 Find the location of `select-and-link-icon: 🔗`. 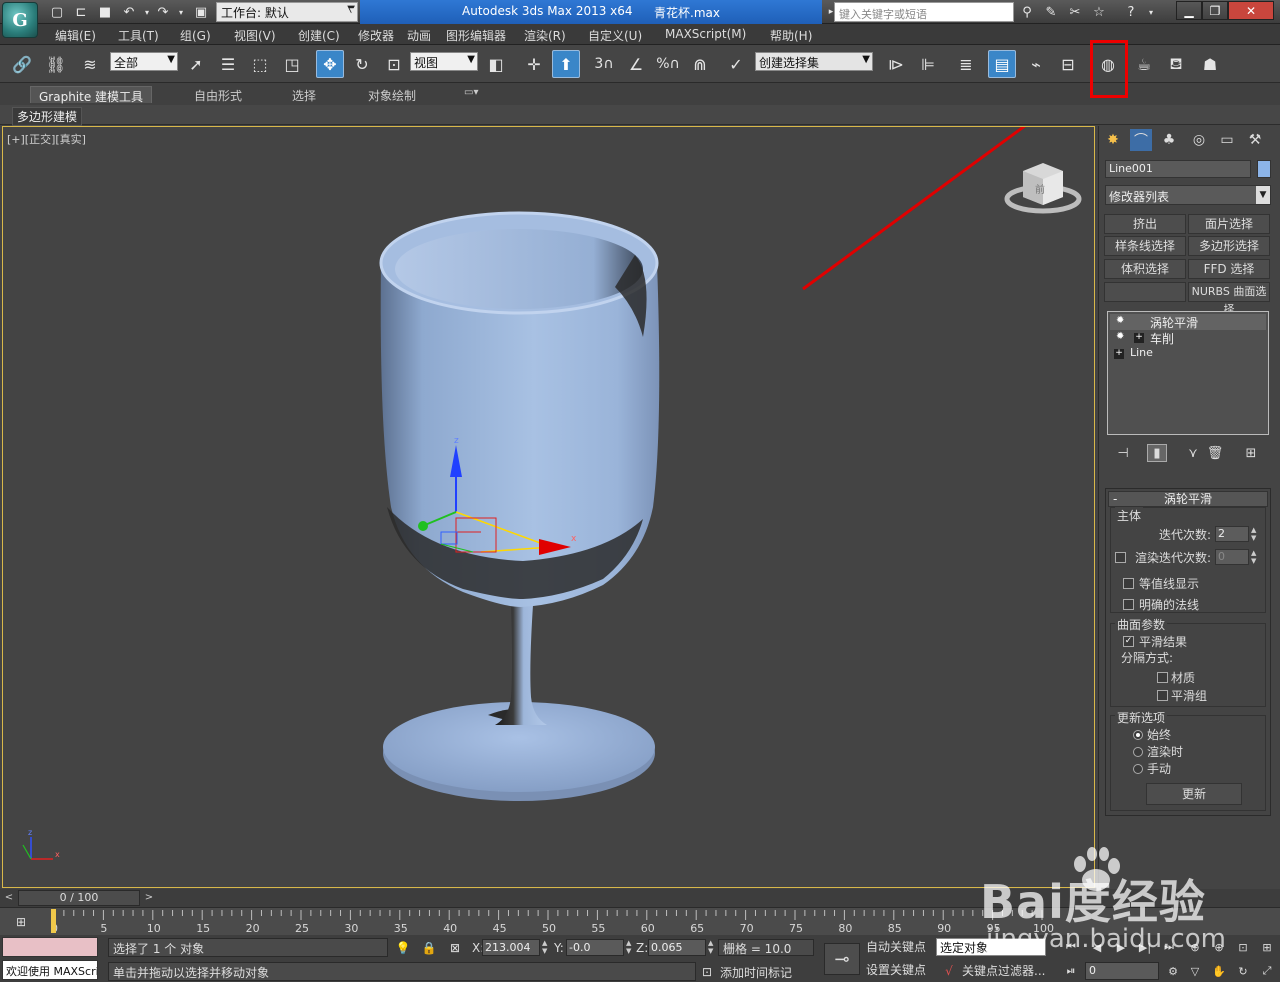

select-and-link-icon: 🔗 is located at coordinates (22, 64).